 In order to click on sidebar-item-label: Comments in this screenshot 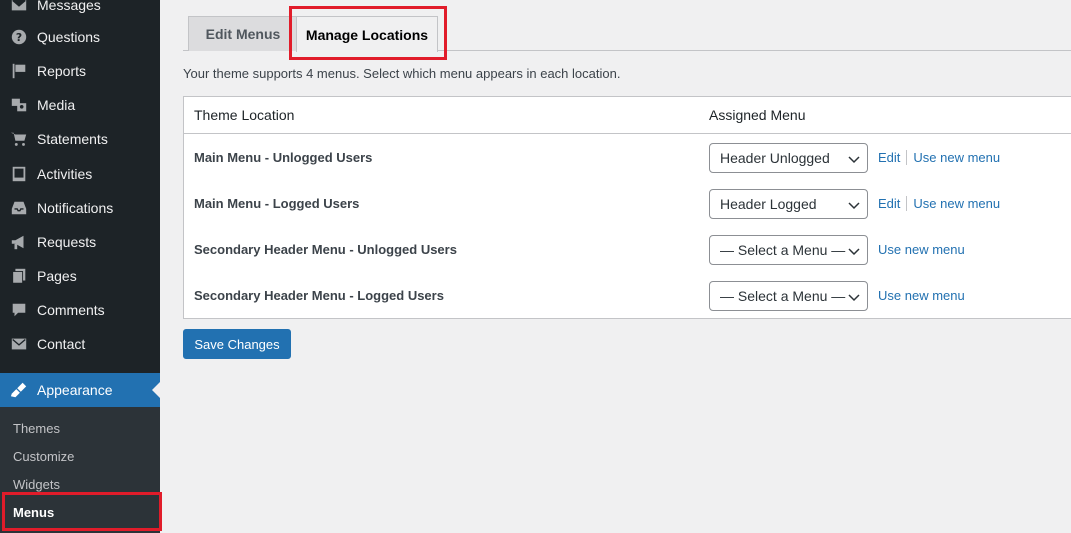, I will do `click(71, 310)`.